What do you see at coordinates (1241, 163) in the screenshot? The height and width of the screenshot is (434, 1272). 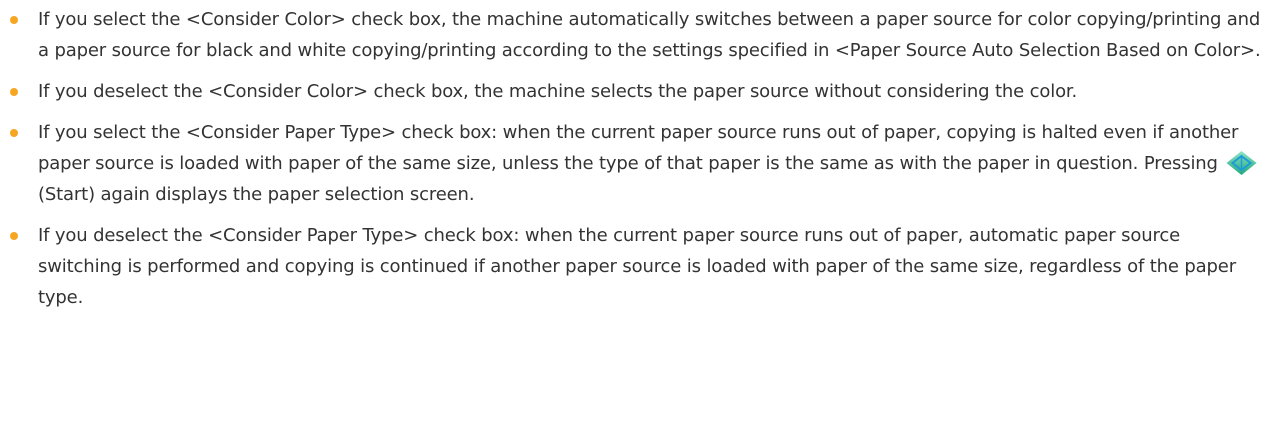 I see `start-key-icon` at bounding box center [1241, 163].